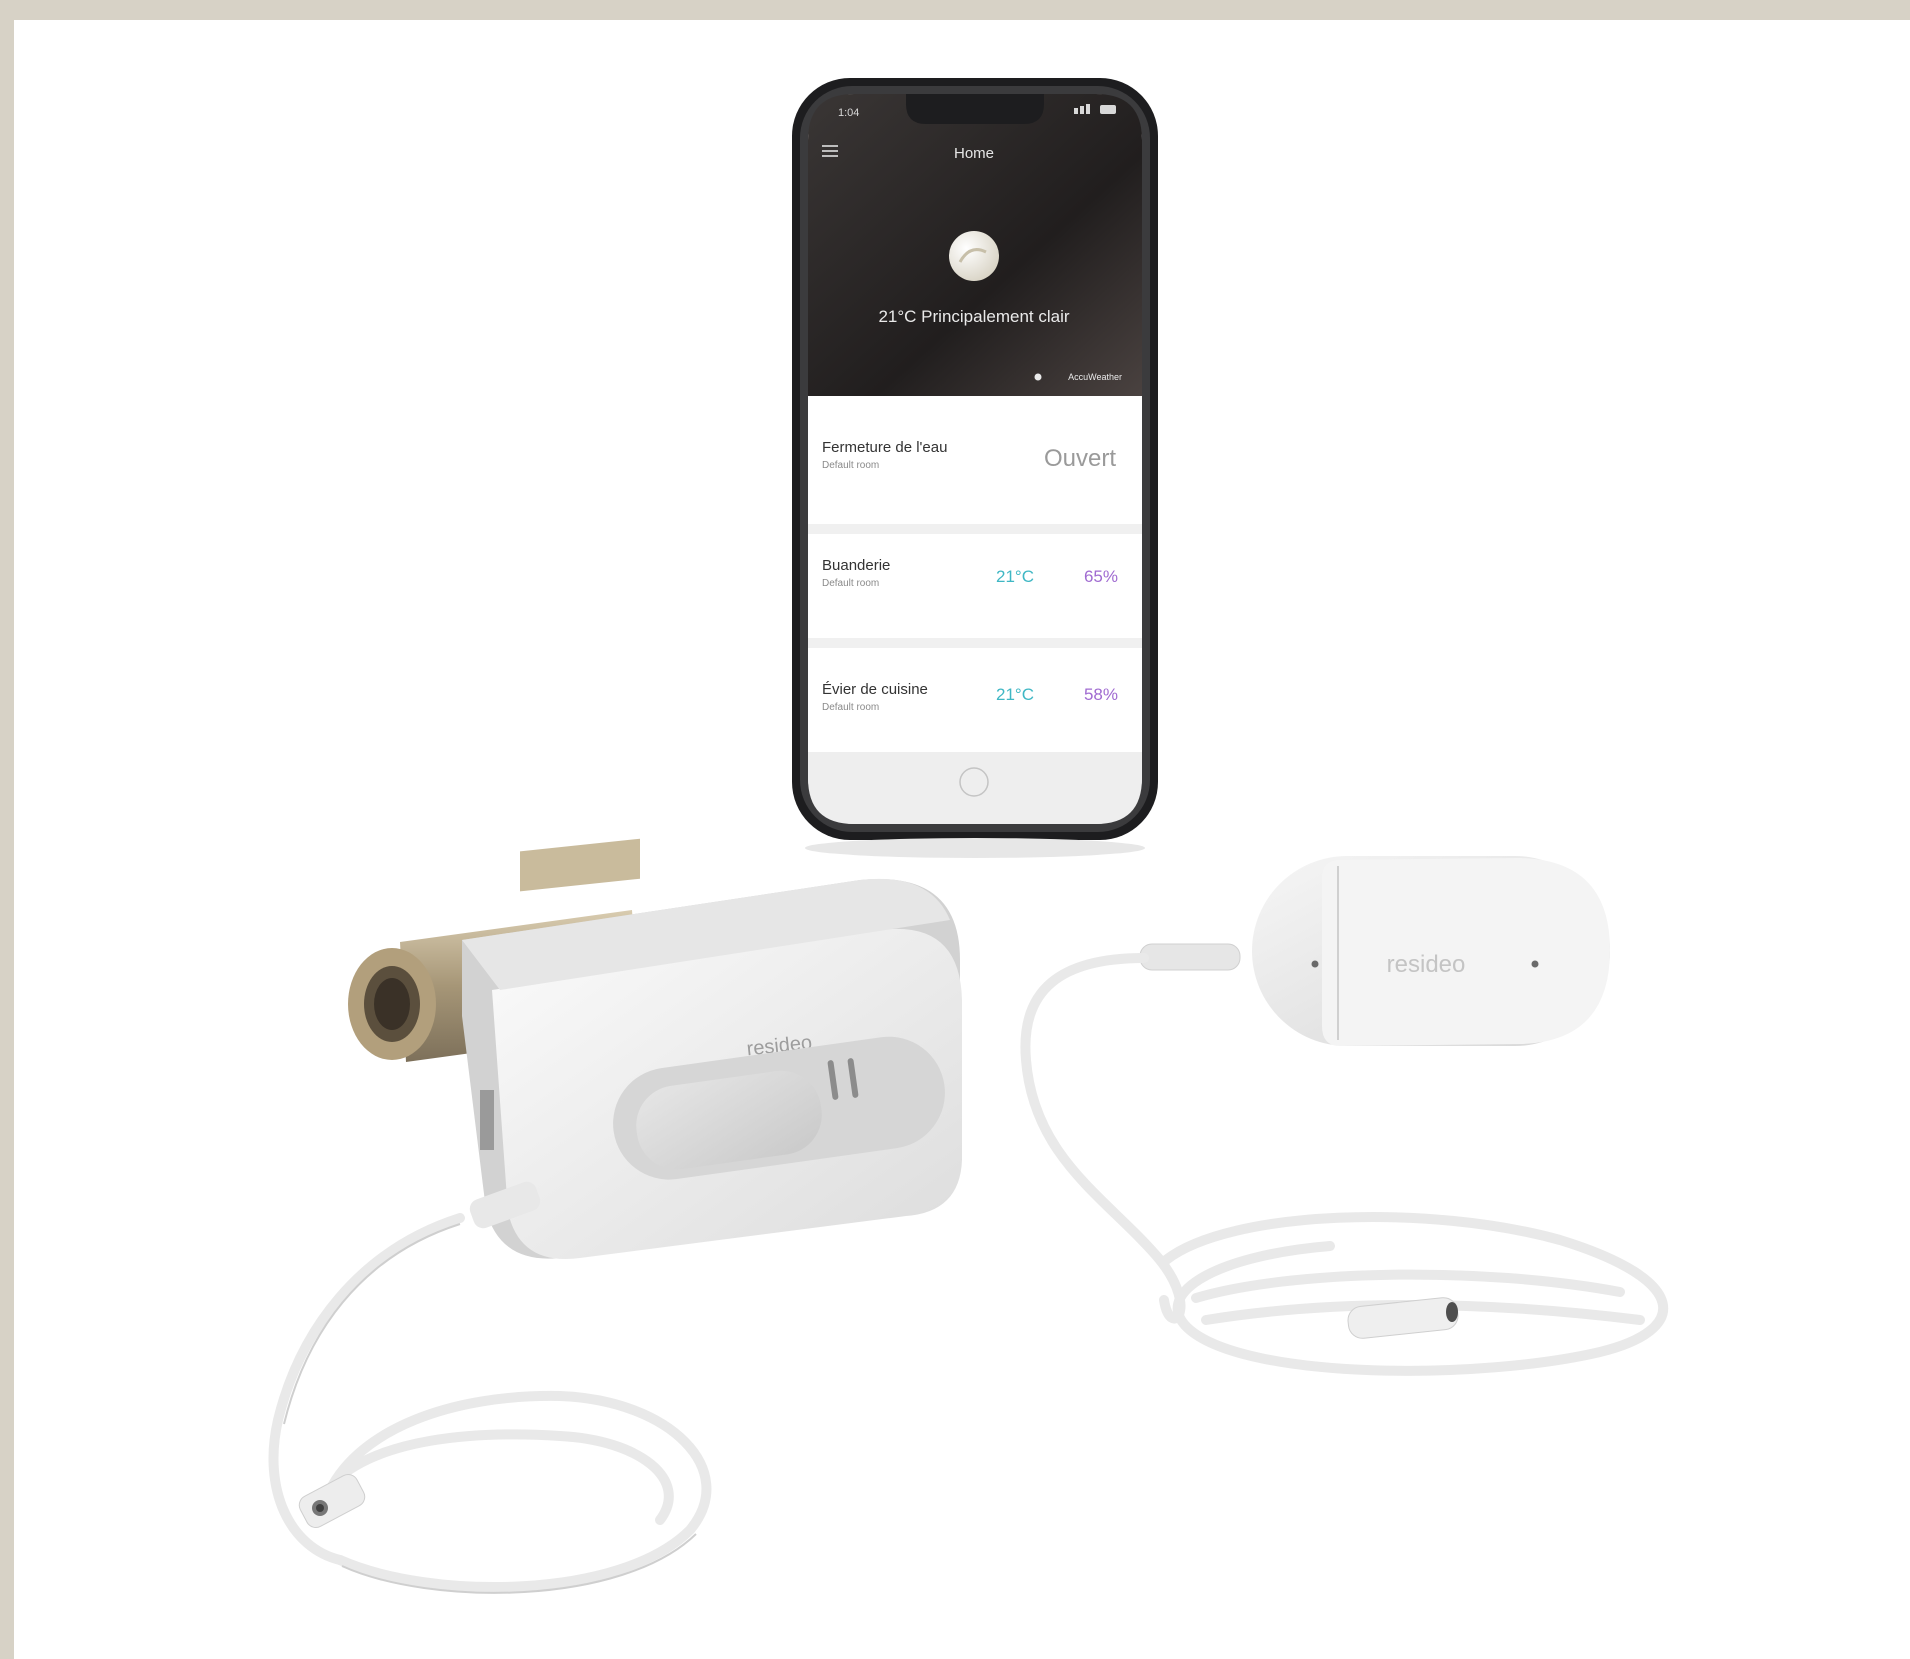 The height and width of the screenshot is (1659, 1910). Describe the element at coordinates (975, 788) in the screenshot. I see `bottom-nav-bar` at that location.